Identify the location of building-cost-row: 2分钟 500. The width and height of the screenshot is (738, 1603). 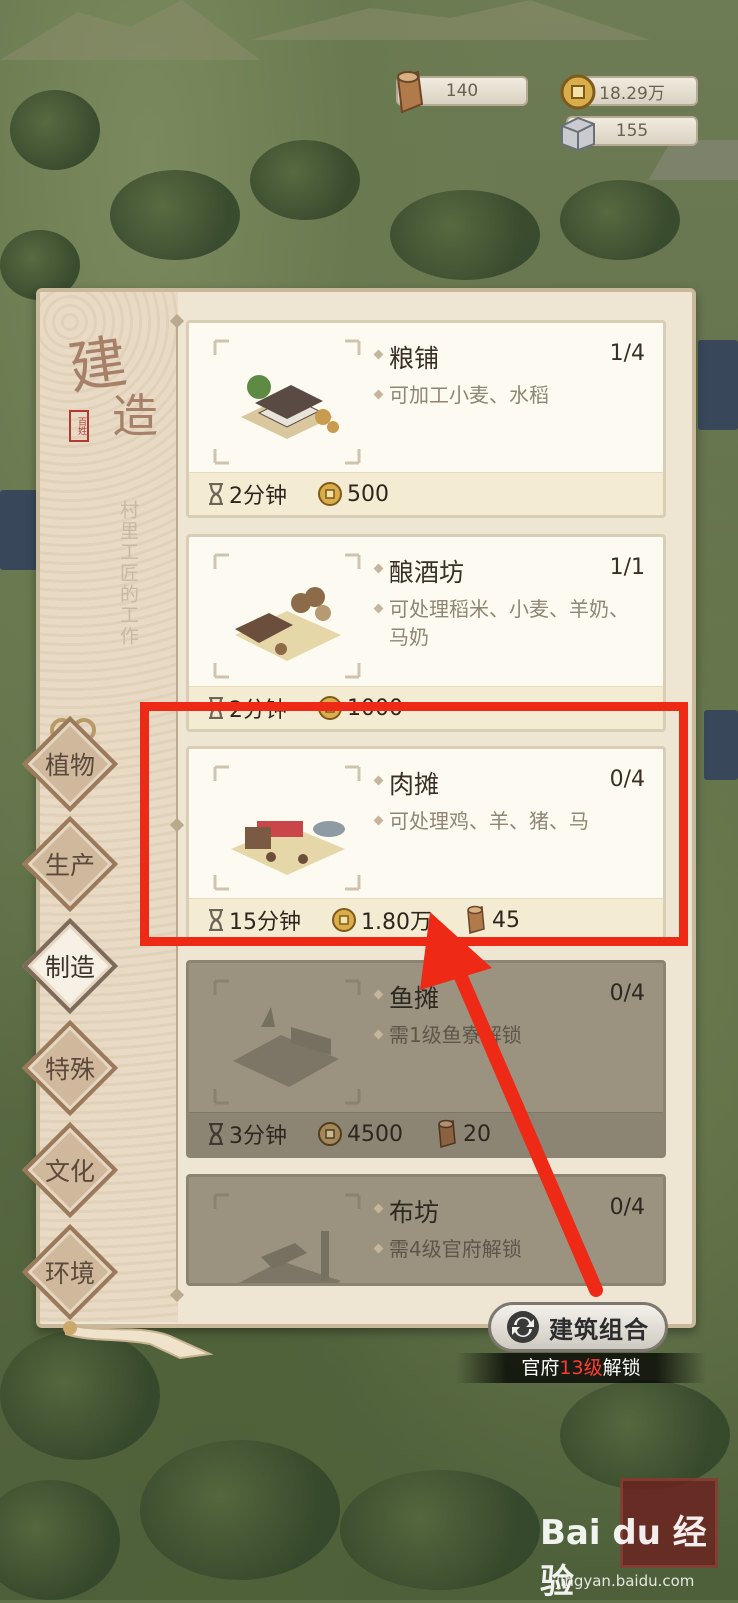
(426, 493).